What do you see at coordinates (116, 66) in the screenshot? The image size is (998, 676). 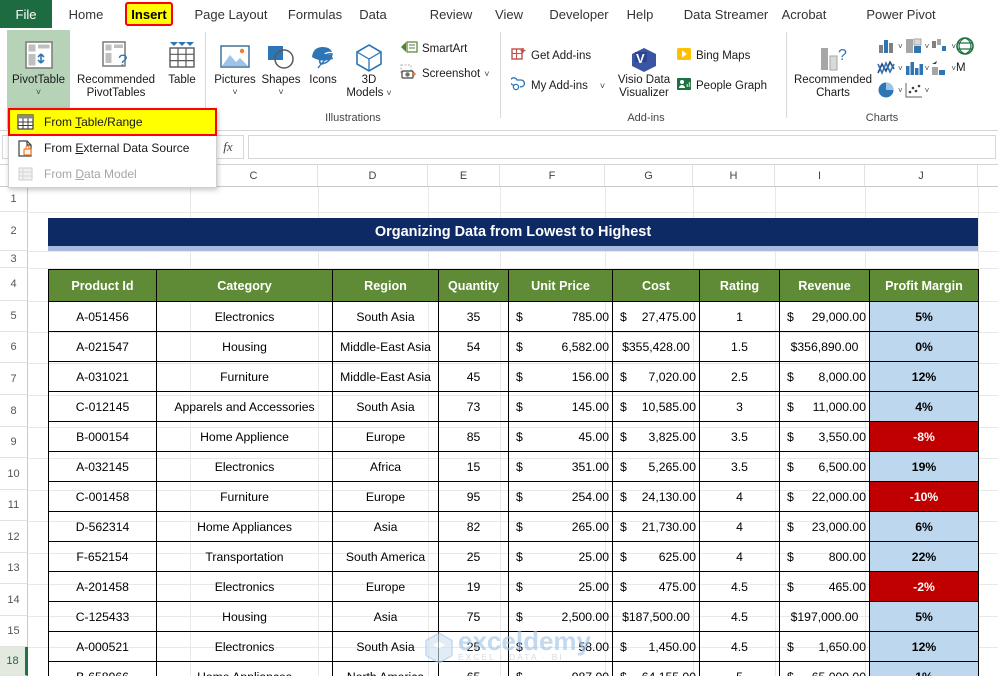 I see `recommended-pivottables-button: ? Recommended PivotTables` at bounding box center [116, 66].